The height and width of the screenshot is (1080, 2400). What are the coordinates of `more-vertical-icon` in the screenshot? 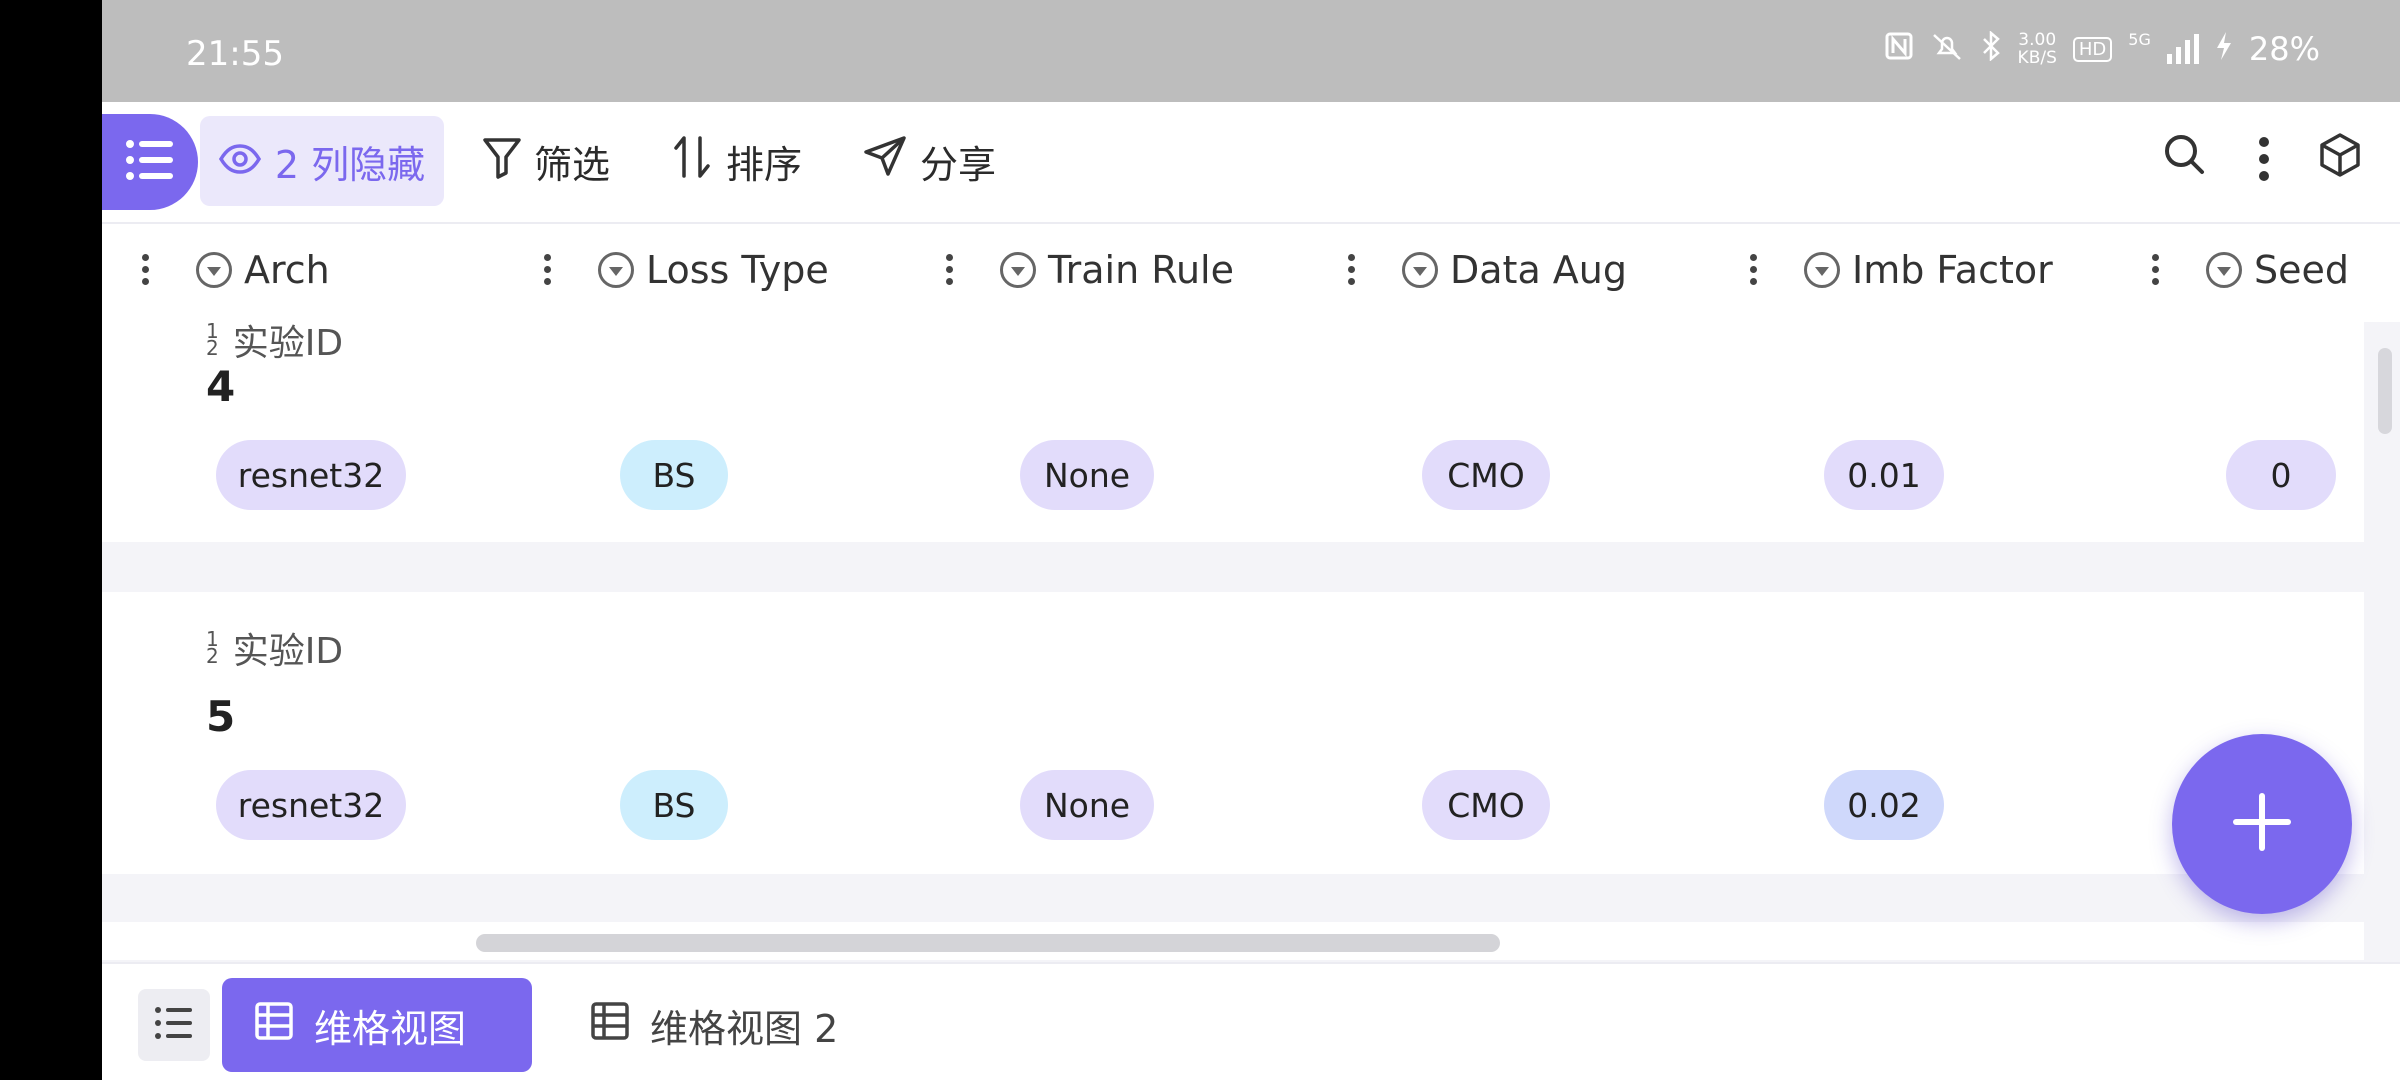 It's located at (2264, 161).